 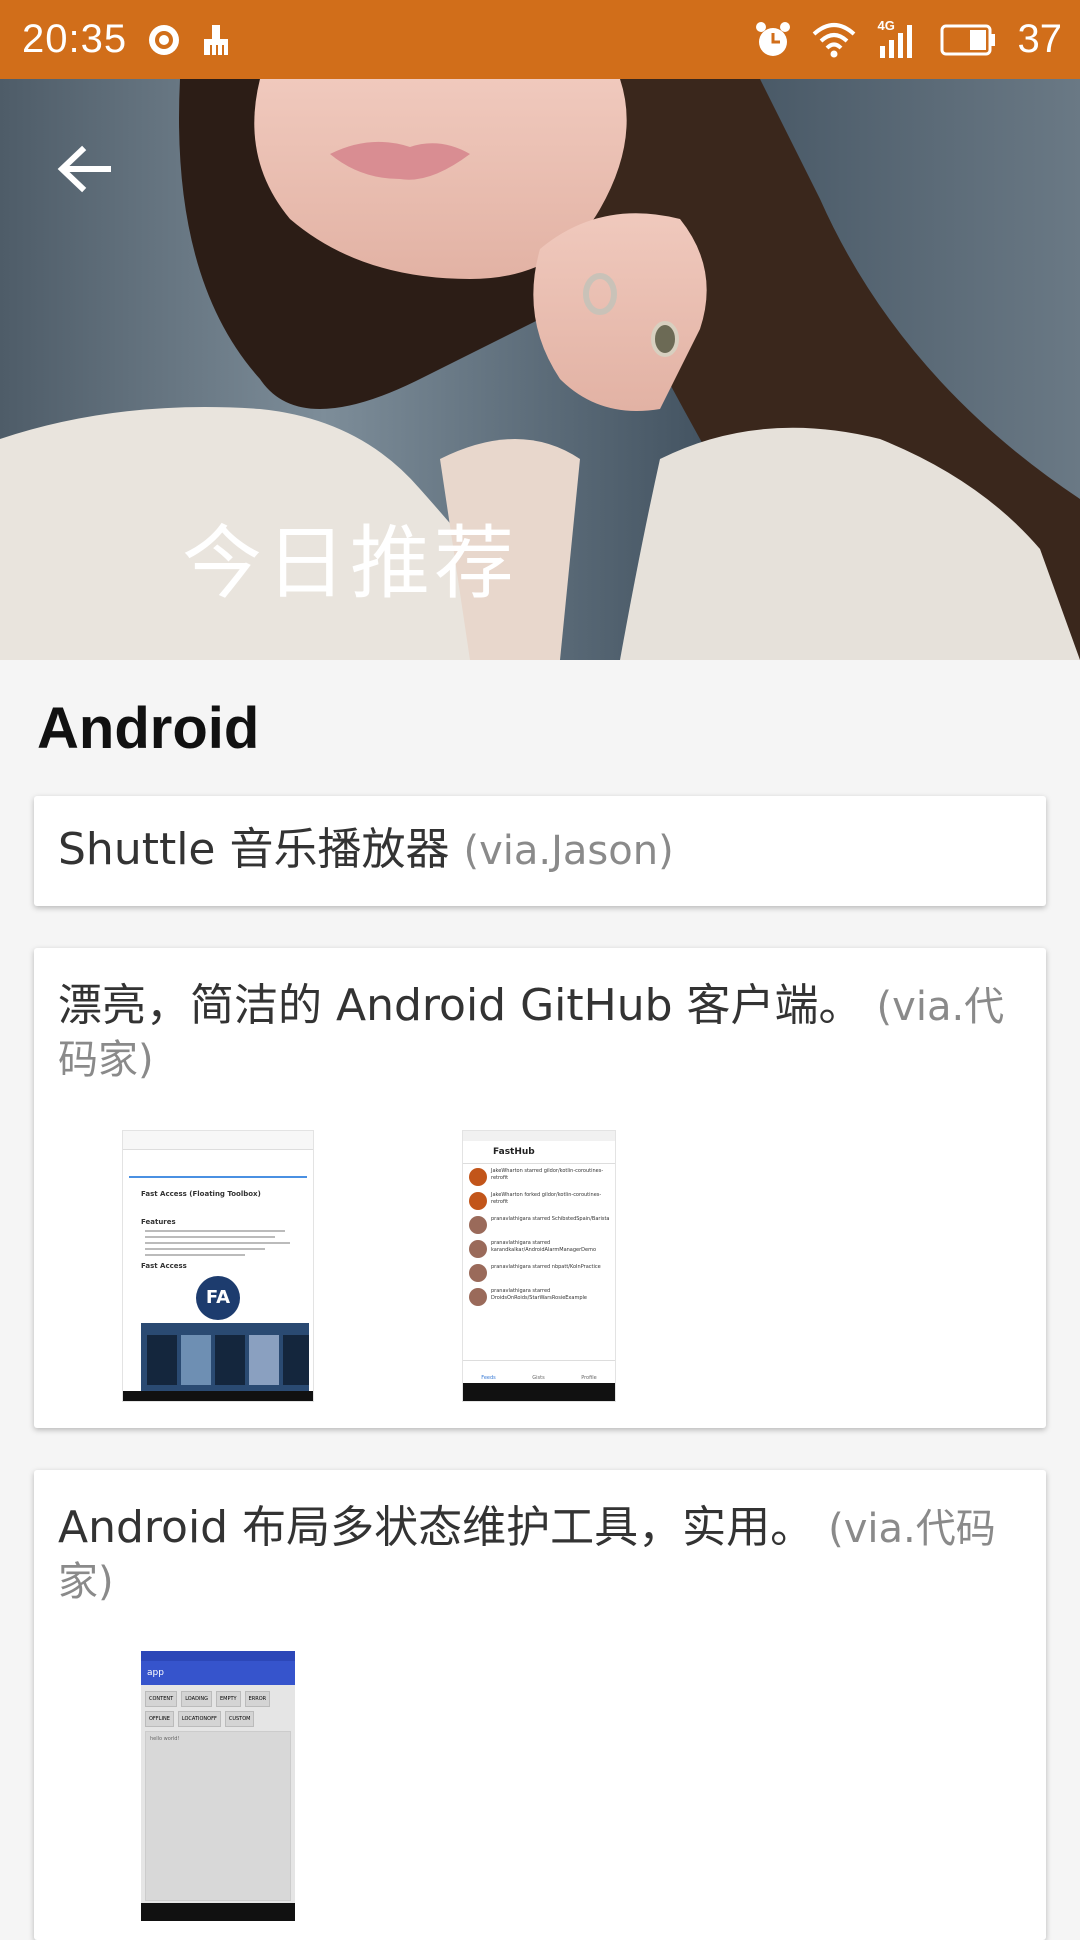 What do you see at coordinates (85, 169) in the screenshot?
I see `back-arrow-icon` at bounding box center [85, 169].